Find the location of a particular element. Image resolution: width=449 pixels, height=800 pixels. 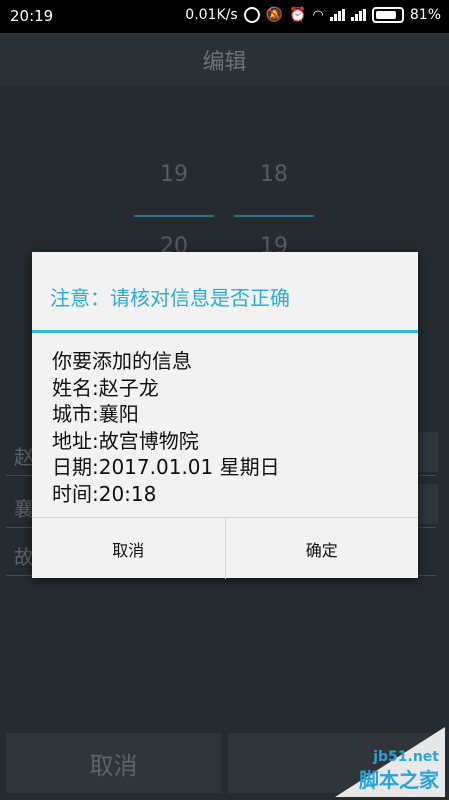

picker-minute-prev: 18 is located at coordinates (274, 174).